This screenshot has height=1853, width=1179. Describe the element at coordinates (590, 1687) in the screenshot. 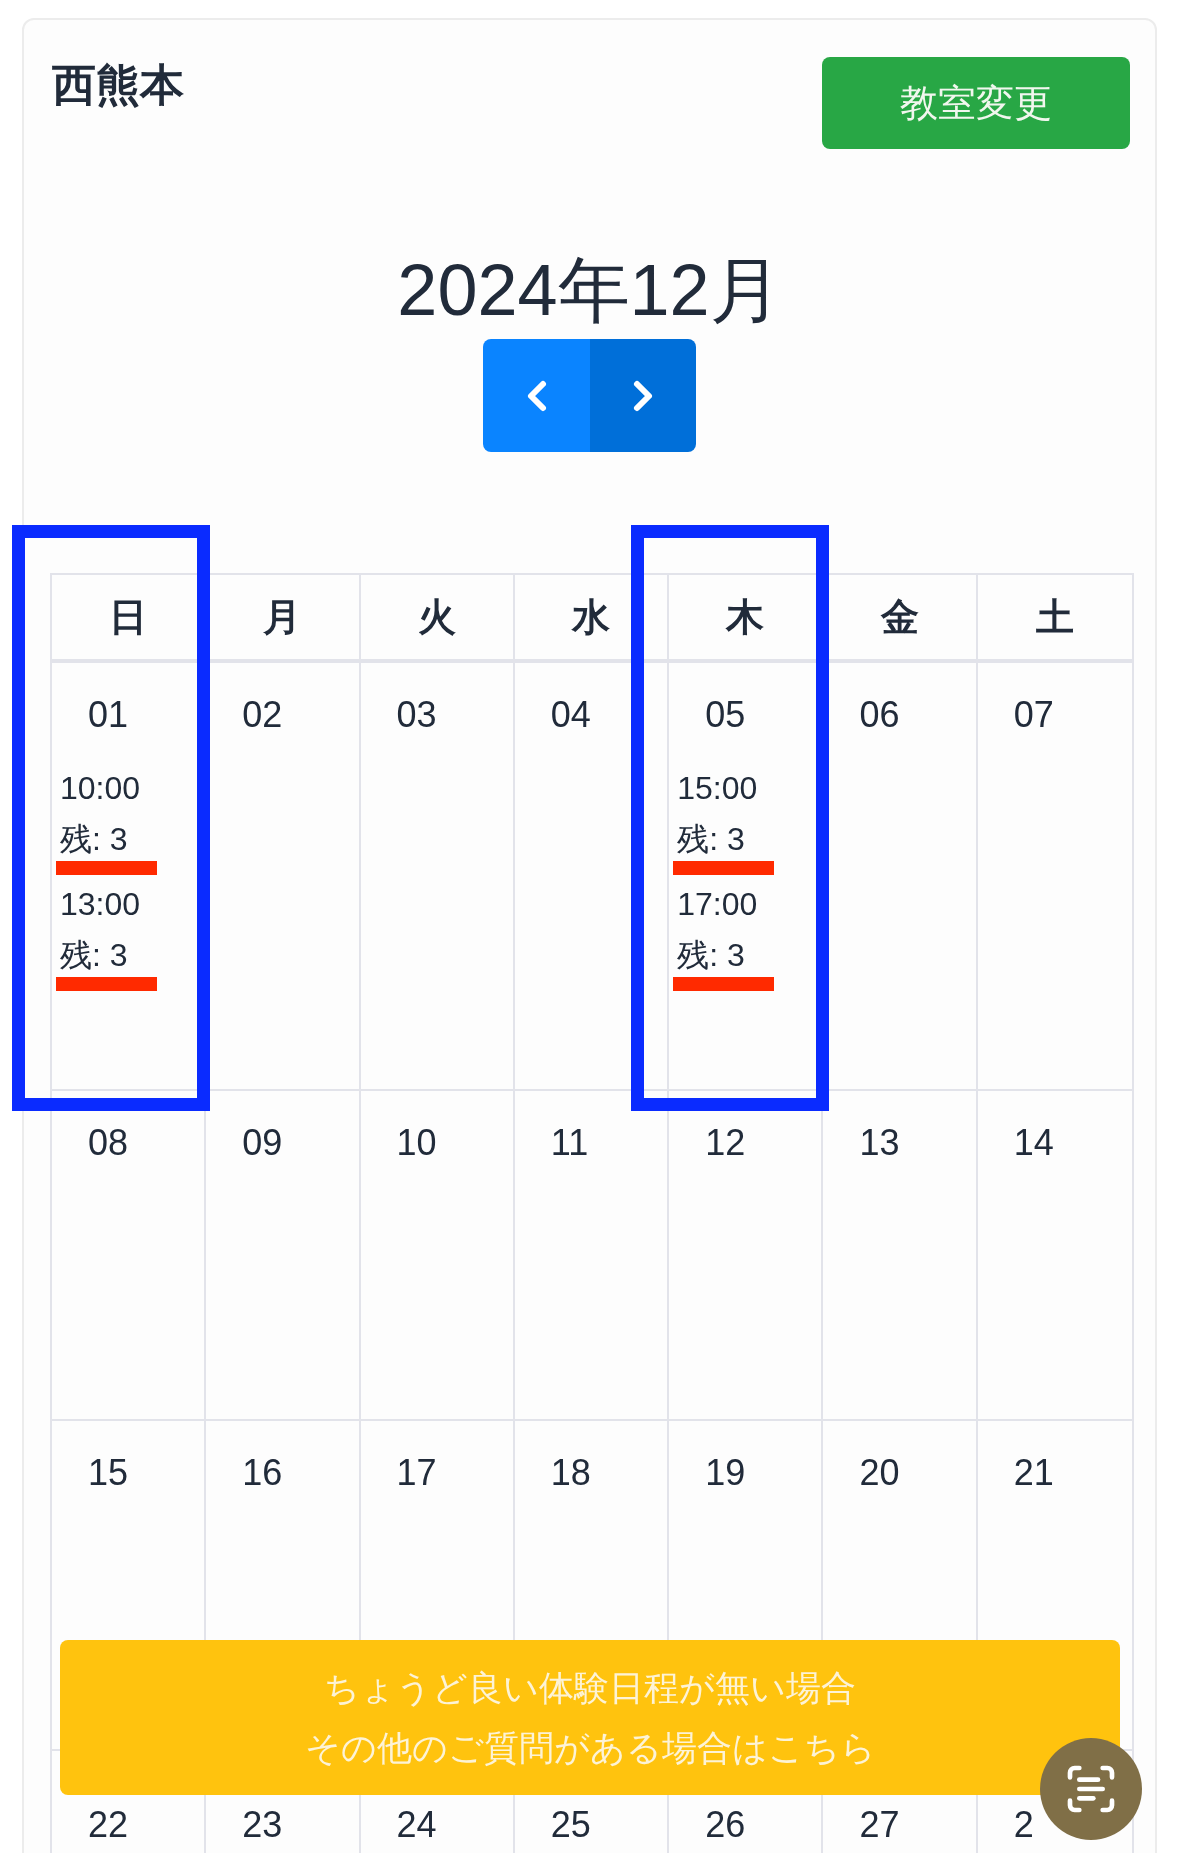

I see `banner-text-line: ちょうど良い体験日程が無い場合` at that location.